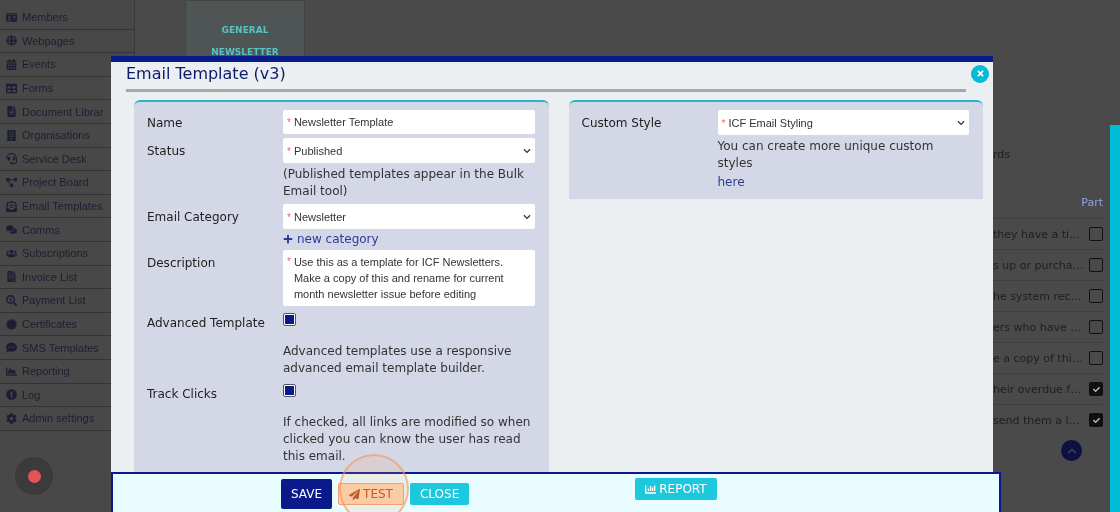 The image size is (1120, 512). Describe the element at coordinates (206, 322) in the screenshot. I see `field-label: Advanced Template` at that location.